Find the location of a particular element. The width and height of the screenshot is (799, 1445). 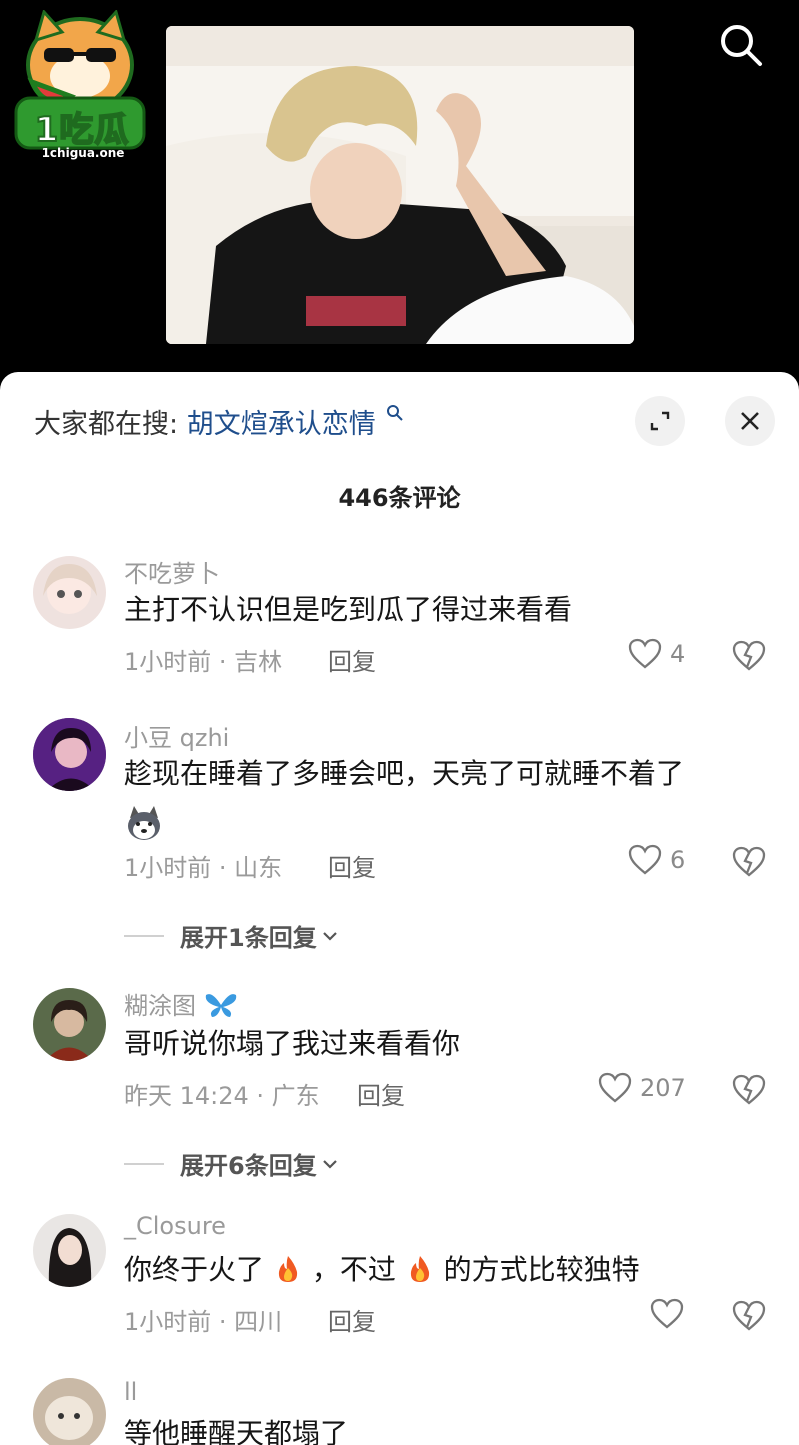

comment-username: 糊涂图 is located at coordinates (181, 1003).